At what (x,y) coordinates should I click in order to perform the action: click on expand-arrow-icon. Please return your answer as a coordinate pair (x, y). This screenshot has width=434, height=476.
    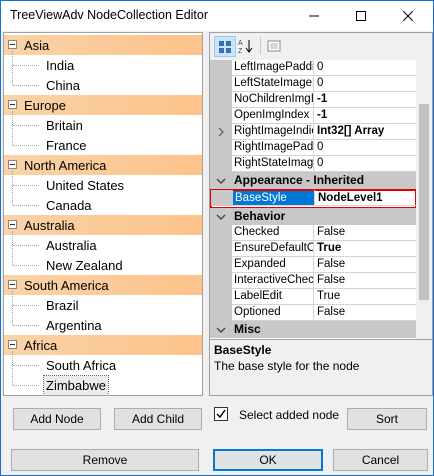
    Looking at the image, I should click on (221, 132).